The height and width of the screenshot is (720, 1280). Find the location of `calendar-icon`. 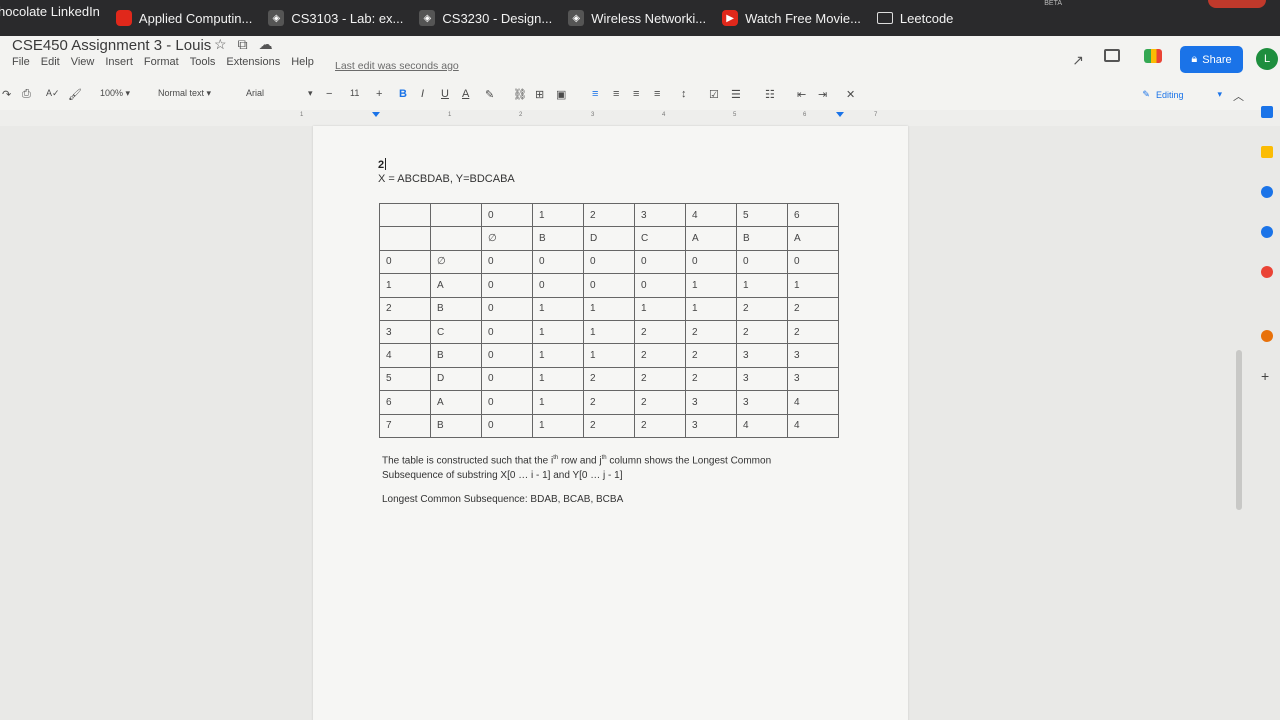

calendar-icon is located at coordinates (1267, 112).